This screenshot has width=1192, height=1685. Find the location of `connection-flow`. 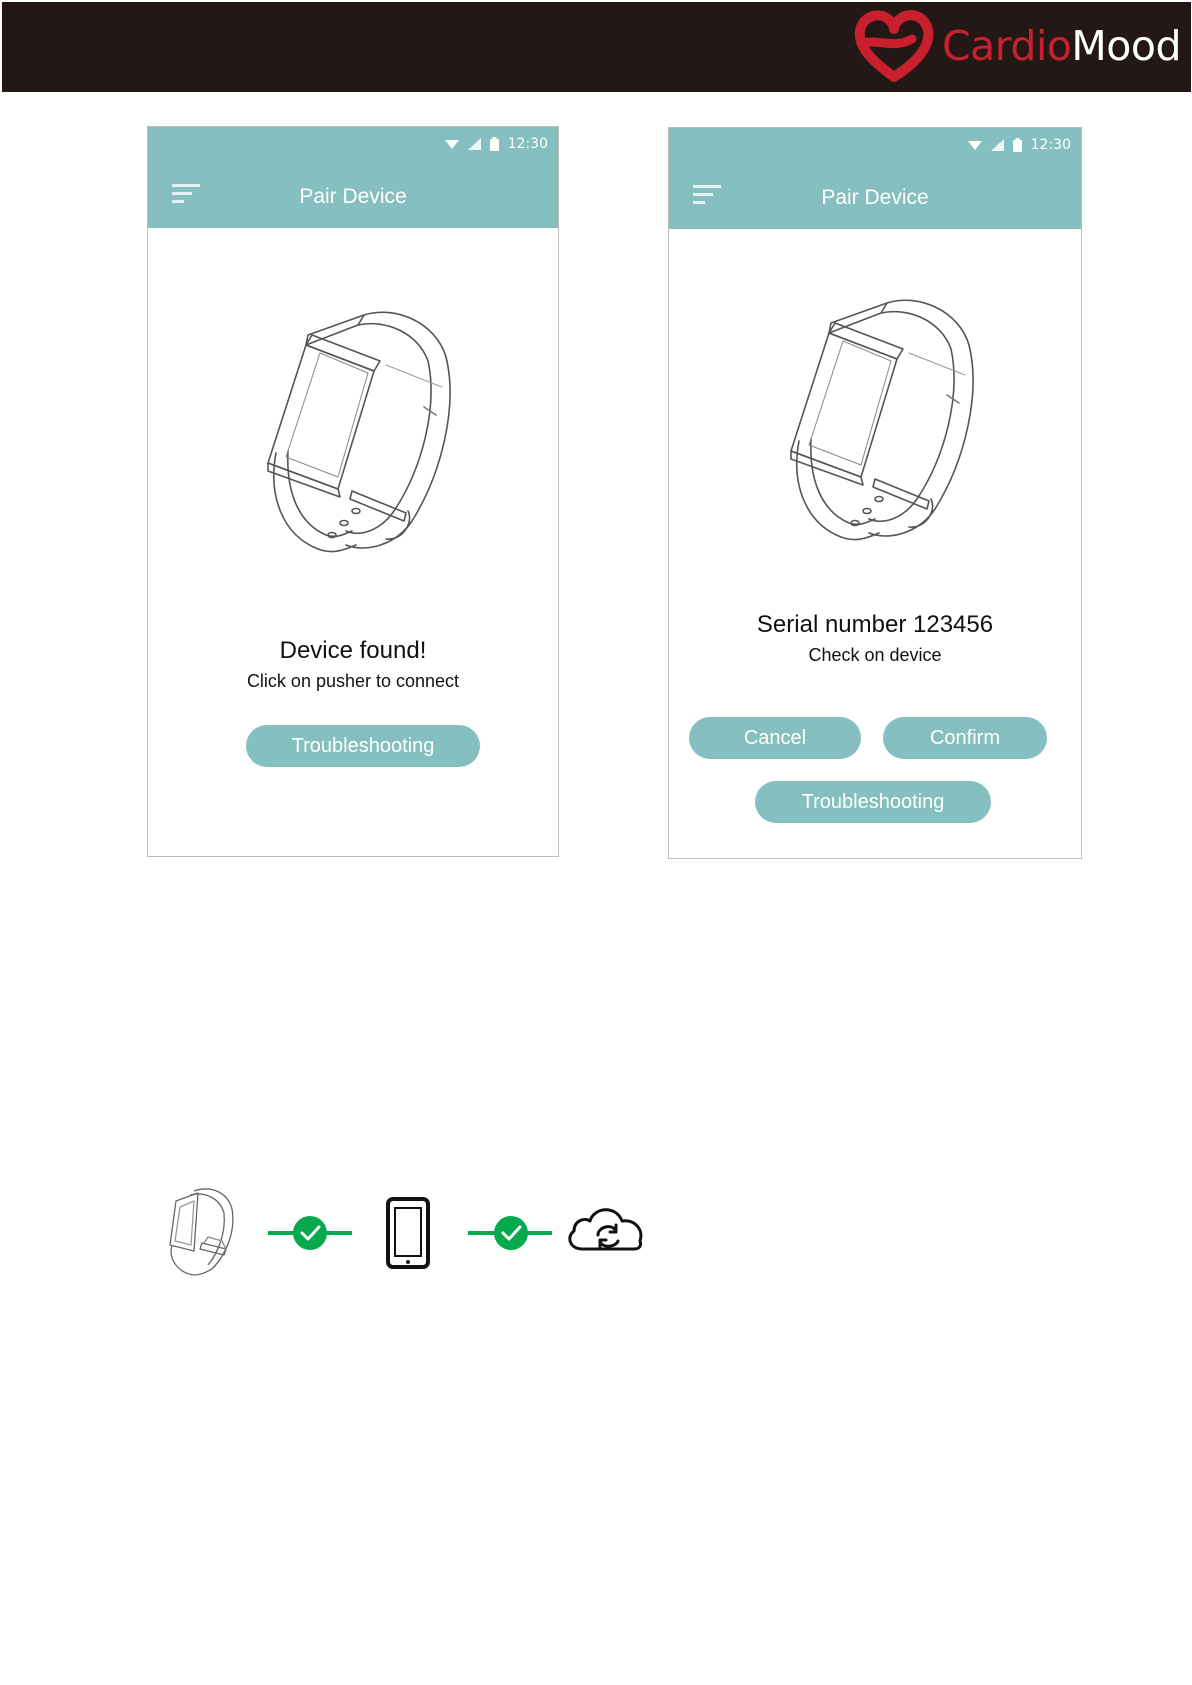

connection-flow is located at coordinates (406, 1232).